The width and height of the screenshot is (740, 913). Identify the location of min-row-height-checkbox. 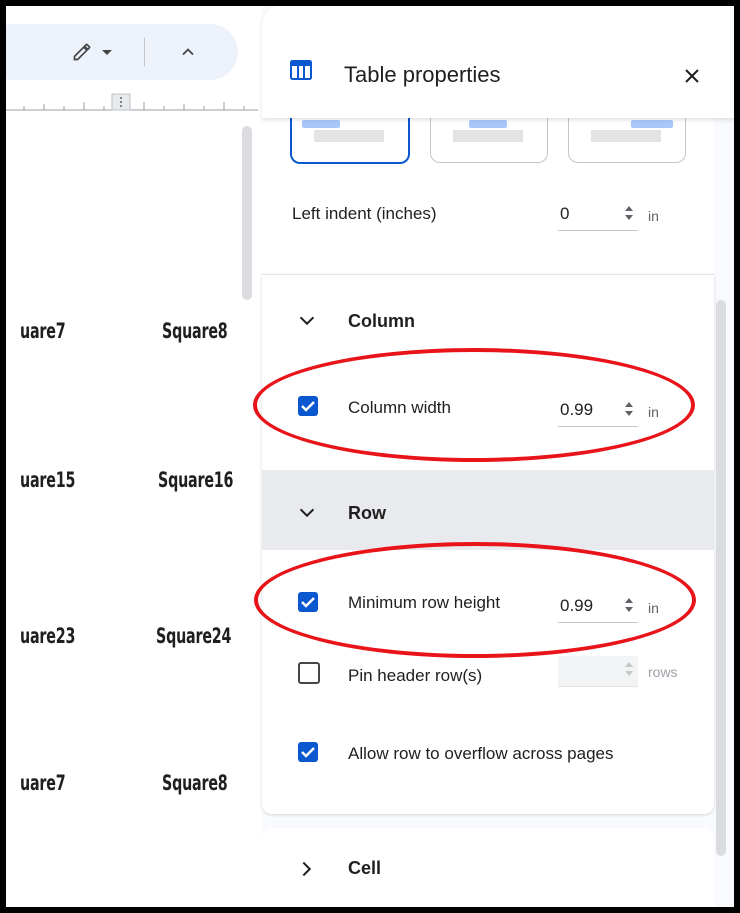
(308, 602).